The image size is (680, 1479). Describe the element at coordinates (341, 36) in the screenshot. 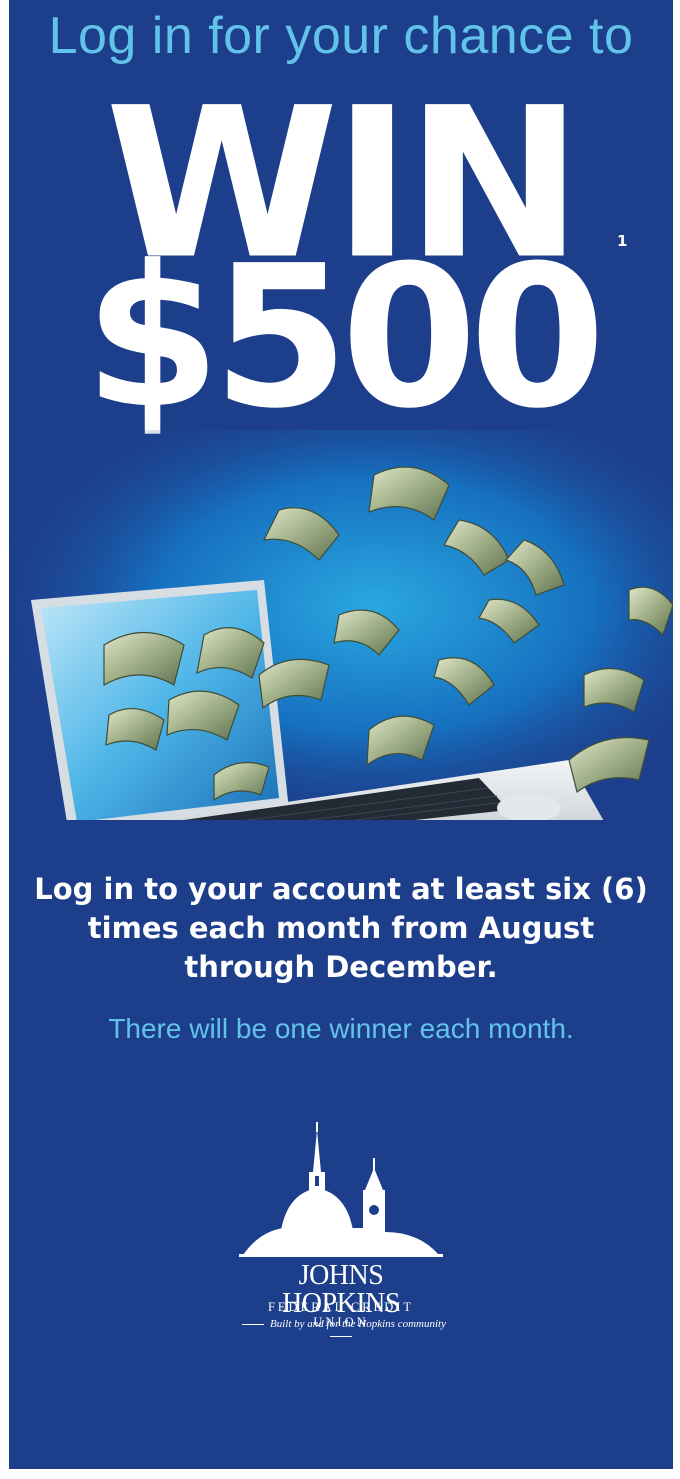

I see `headline: Log in for your chance to` at that location.